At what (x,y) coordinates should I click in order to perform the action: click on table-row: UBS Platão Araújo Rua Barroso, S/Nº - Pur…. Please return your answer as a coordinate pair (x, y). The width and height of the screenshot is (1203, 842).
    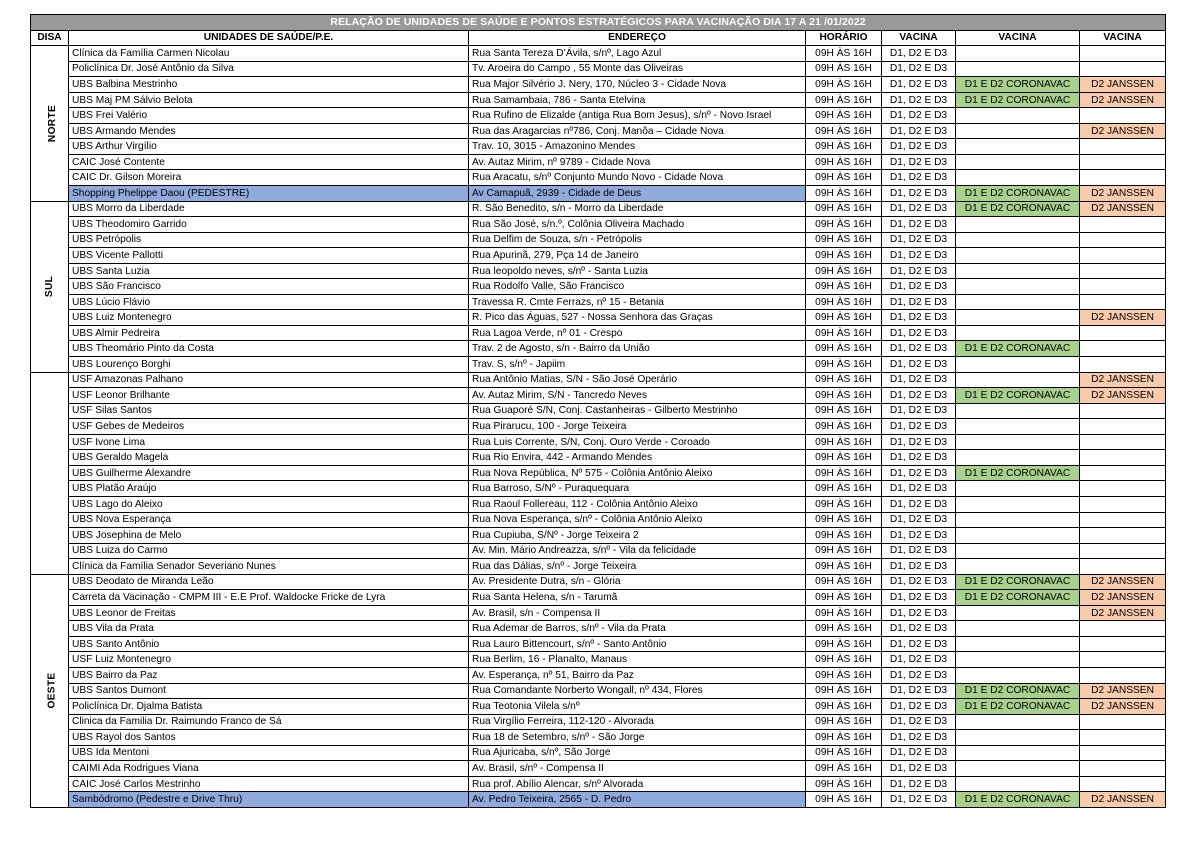
    Looking at the image, I should click on (599, 488).